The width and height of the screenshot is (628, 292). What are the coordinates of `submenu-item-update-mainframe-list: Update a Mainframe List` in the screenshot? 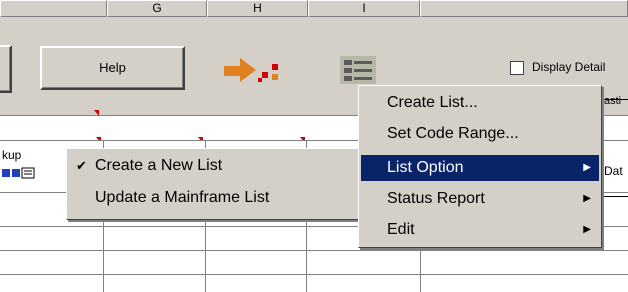 It's located at (214, 198).